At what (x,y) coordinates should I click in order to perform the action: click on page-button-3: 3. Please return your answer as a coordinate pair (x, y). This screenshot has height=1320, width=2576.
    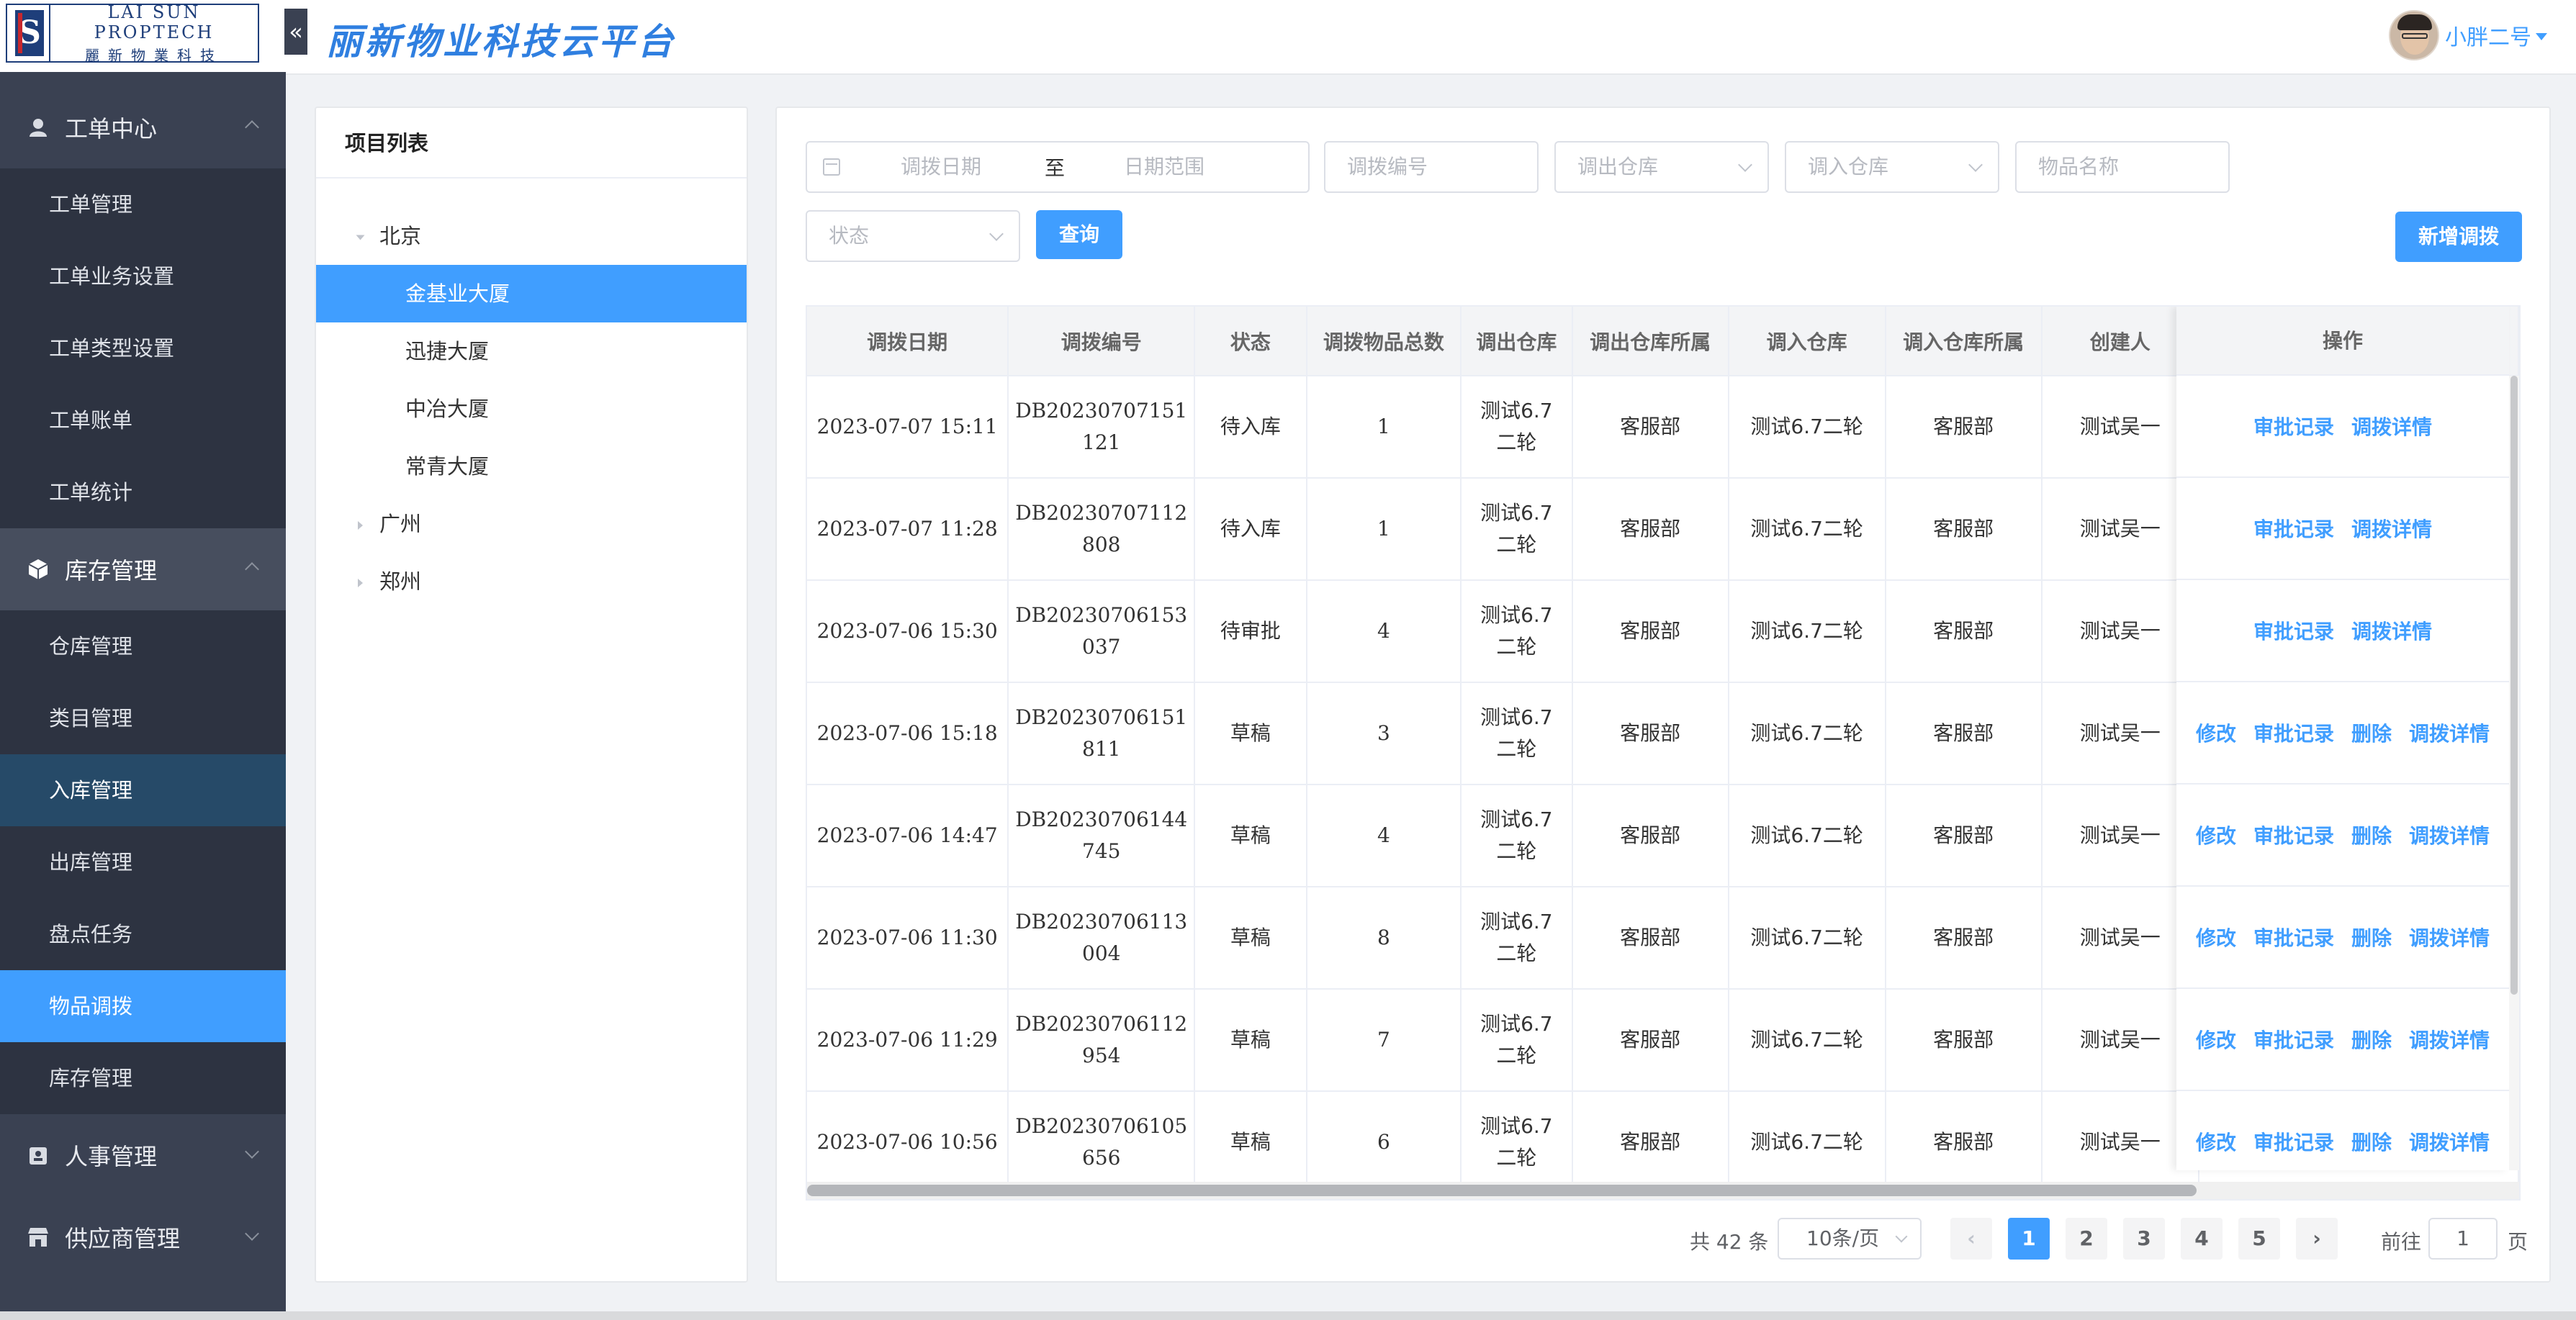
    Looking at the image, I should click on (2144, 1239).